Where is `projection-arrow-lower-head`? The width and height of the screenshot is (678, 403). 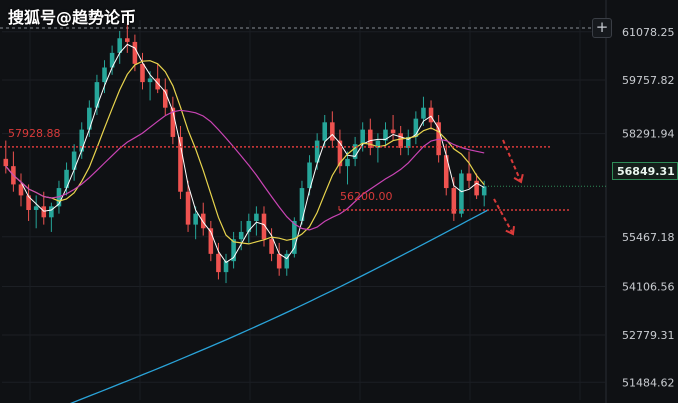
projection-arrow-lower-head is located at coordinates (510, 230).